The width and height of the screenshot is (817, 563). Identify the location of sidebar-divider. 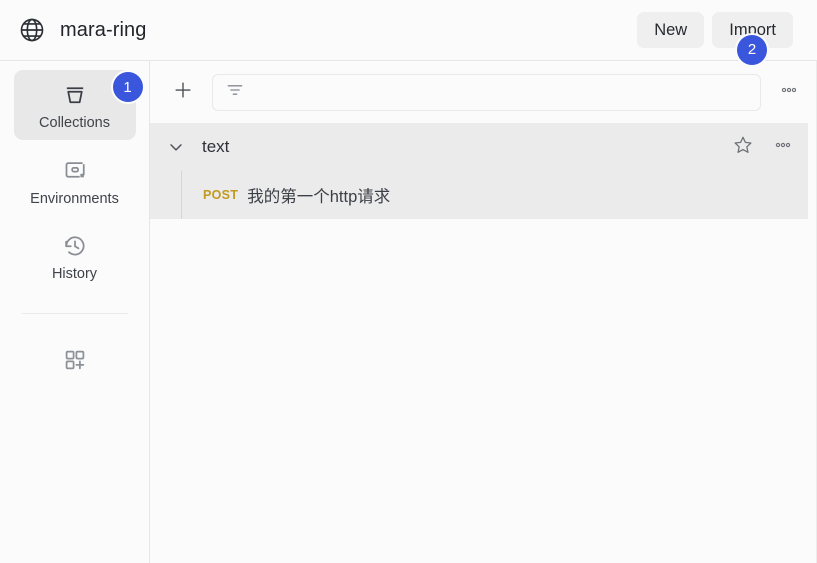
(74, 313).